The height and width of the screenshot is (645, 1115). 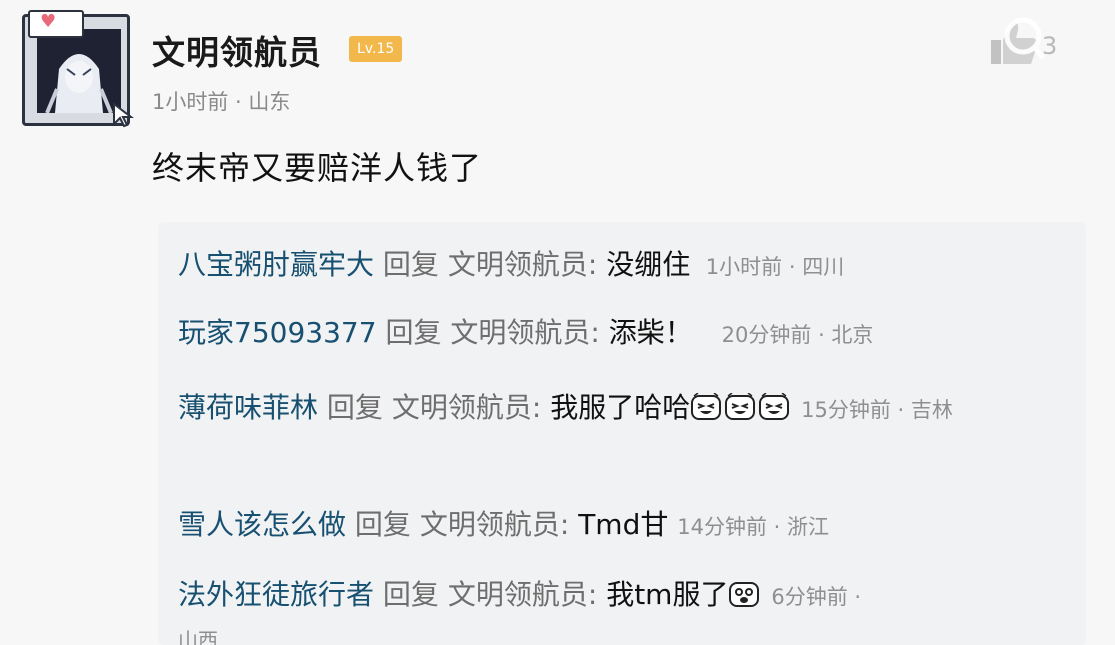 I want to click on post-time: 1小时前, so click(x=190, y=102).